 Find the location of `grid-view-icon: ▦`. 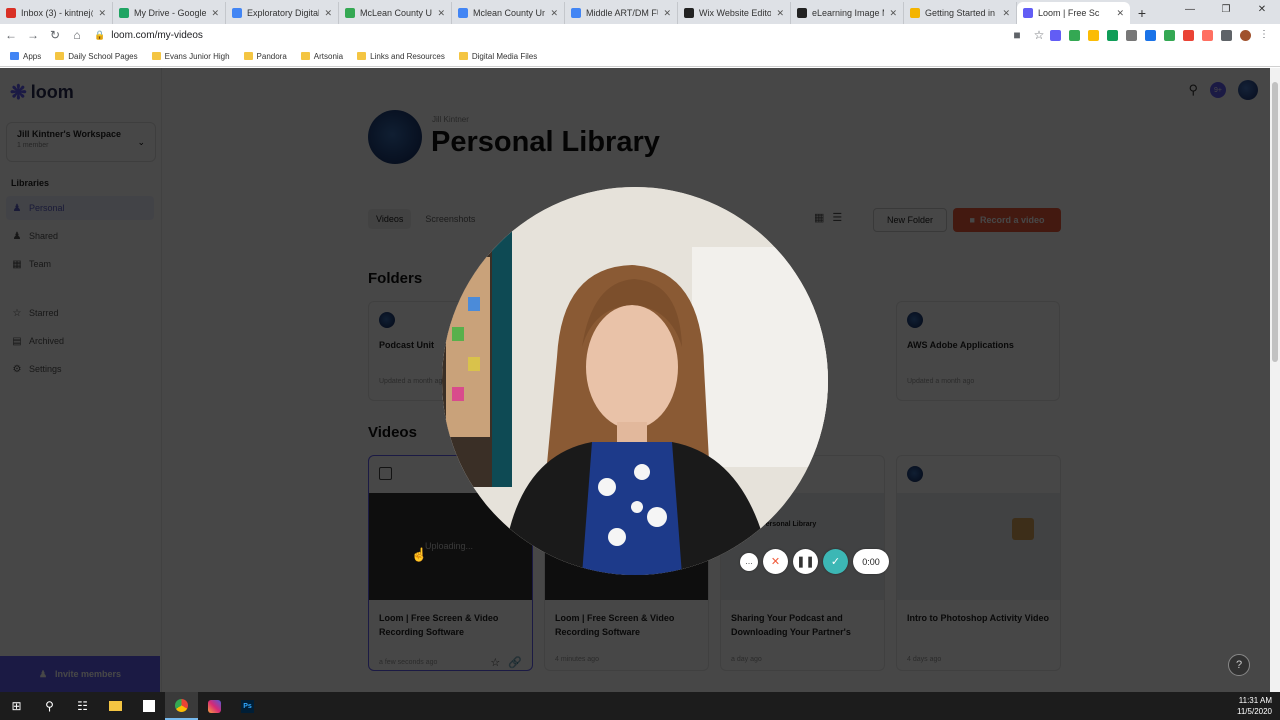

grid-view-icon: ▦ is located at coordinates (819, 217).